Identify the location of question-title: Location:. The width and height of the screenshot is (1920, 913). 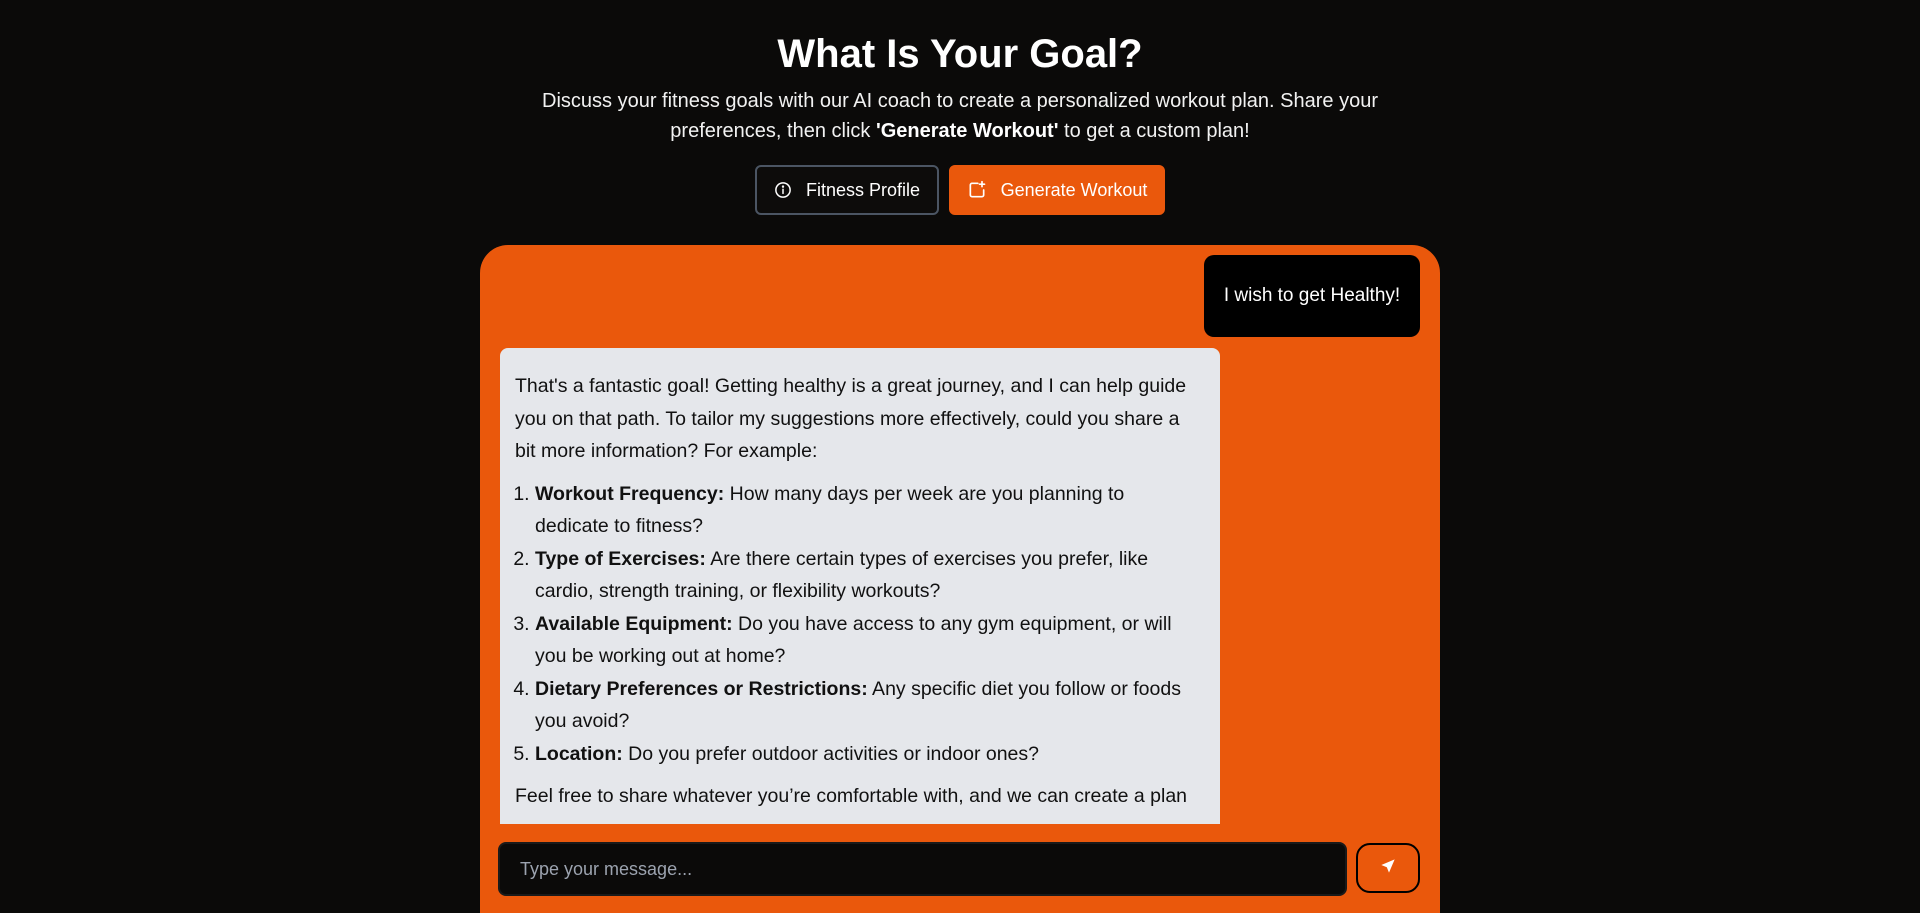
(579, 753).